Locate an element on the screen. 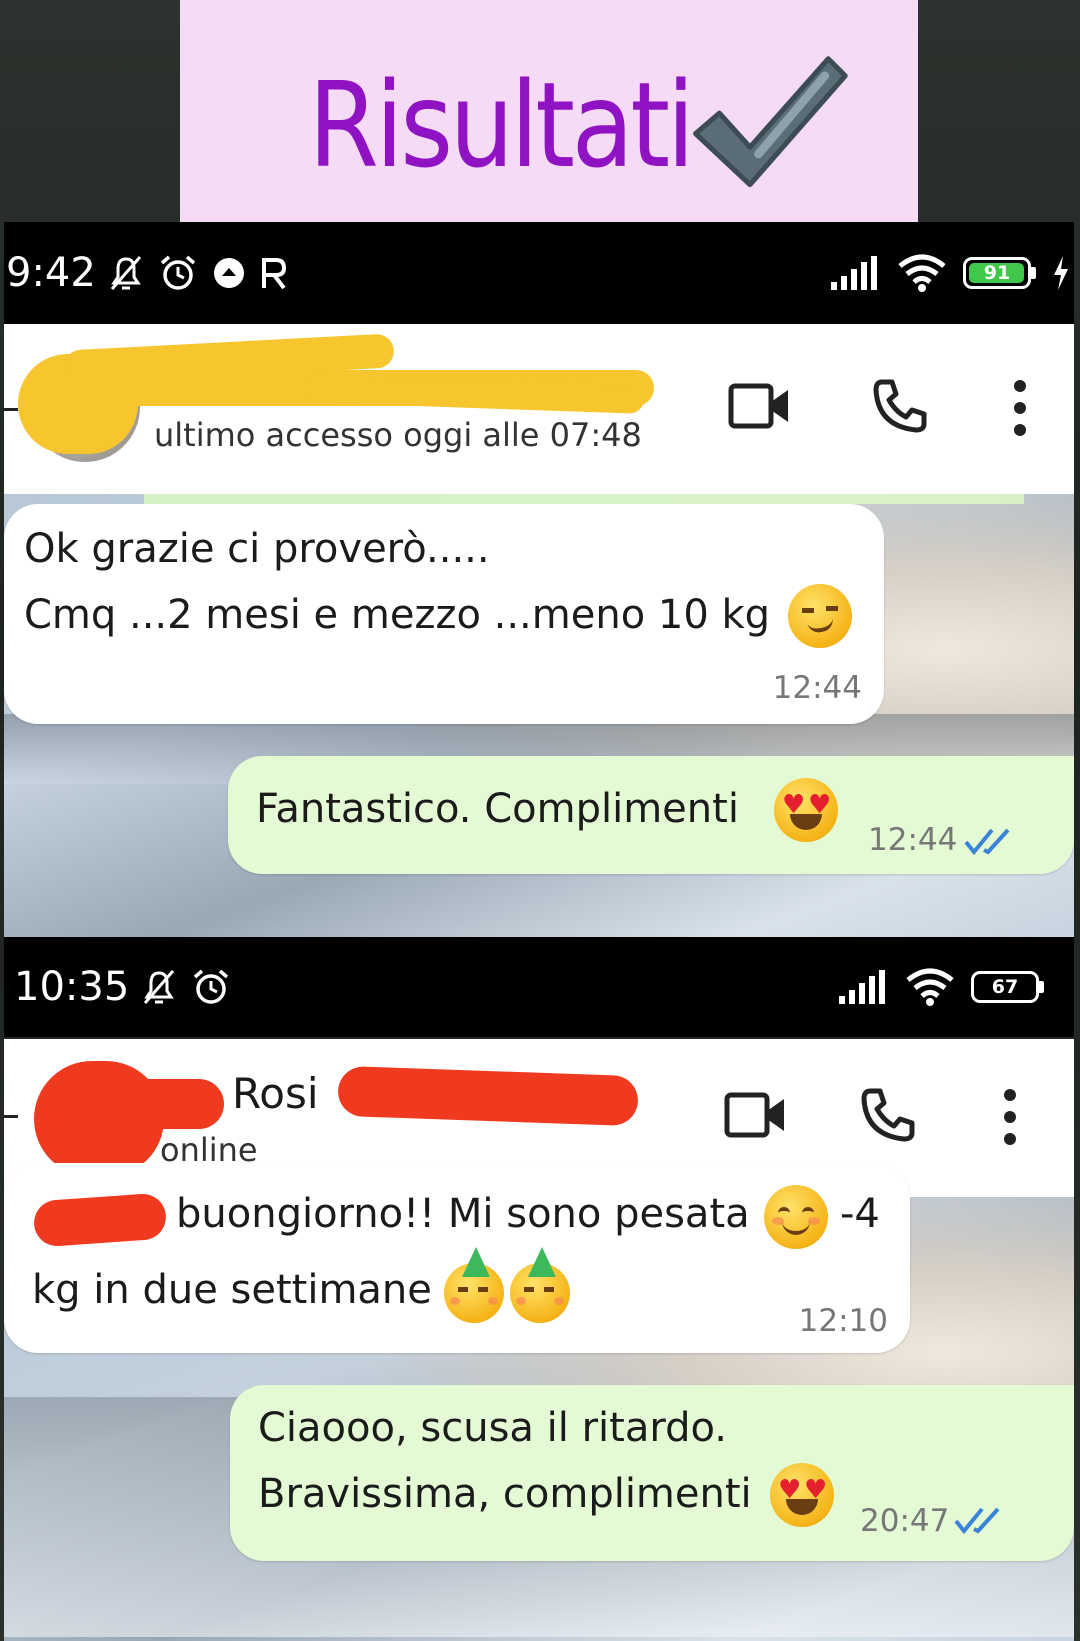 The height and width of the screenshot is (1641, 1080). message-line: buongiorno!! Mi sono pesata is located at coordinates (463, 1214).